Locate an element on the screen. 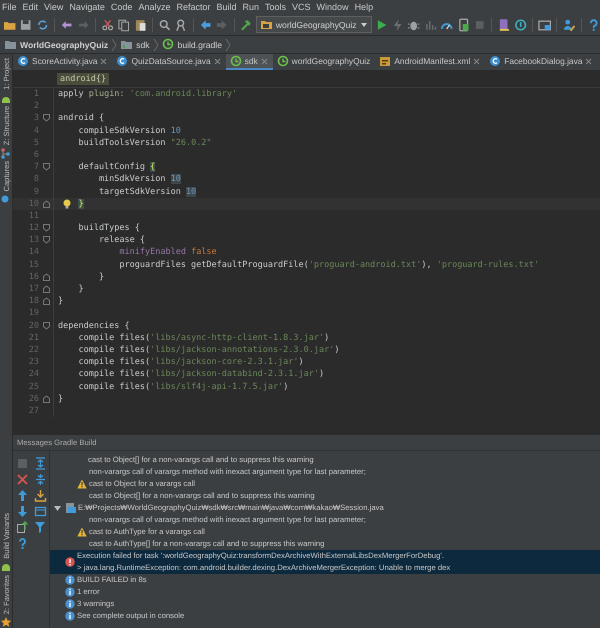 This screenshot has width=600, height=628. close-icon is located at coordinates (22, 479).